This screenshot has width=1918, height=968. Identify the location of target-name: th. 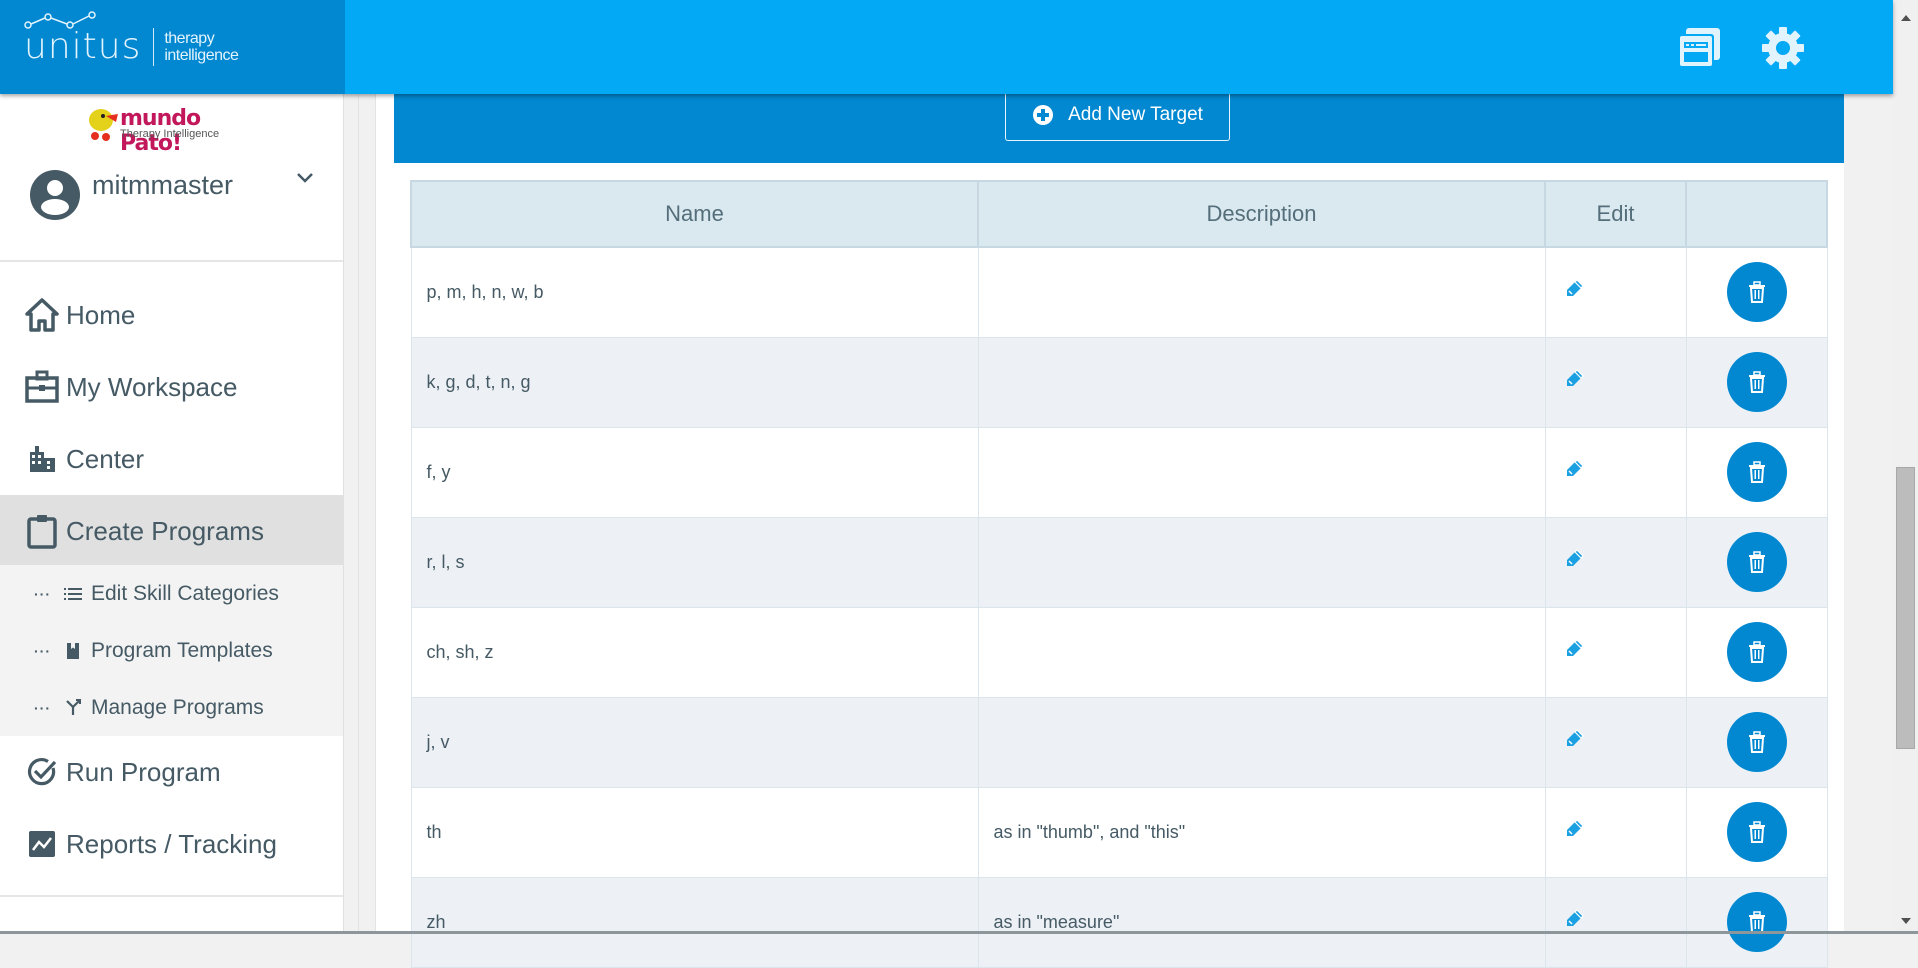
(694, 832).